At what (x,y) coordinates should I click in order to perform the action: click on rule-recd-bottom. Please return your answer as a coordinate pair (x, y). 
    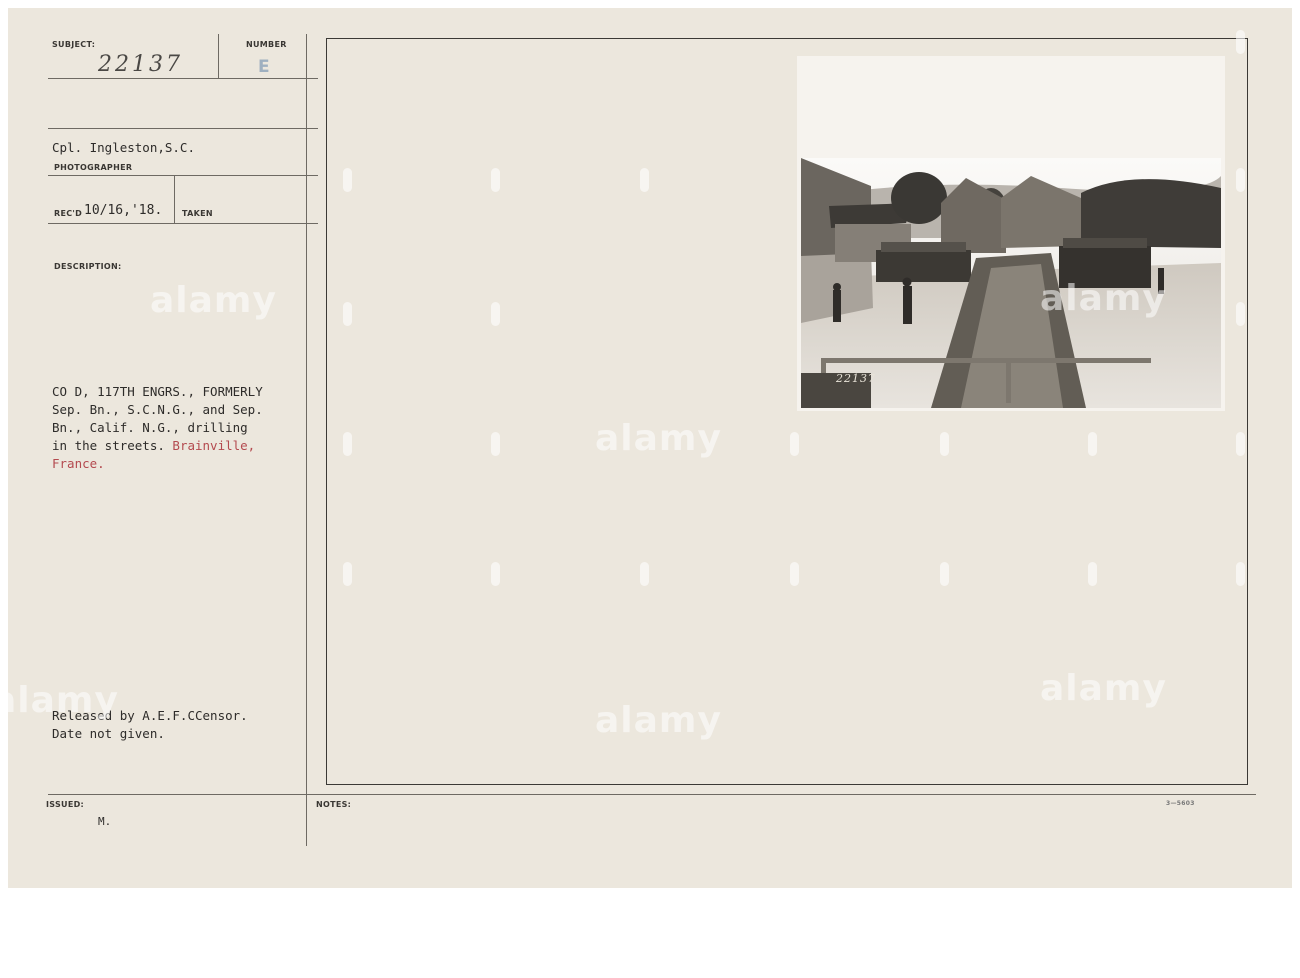
    Looking at the image, I should click on (183, 223).